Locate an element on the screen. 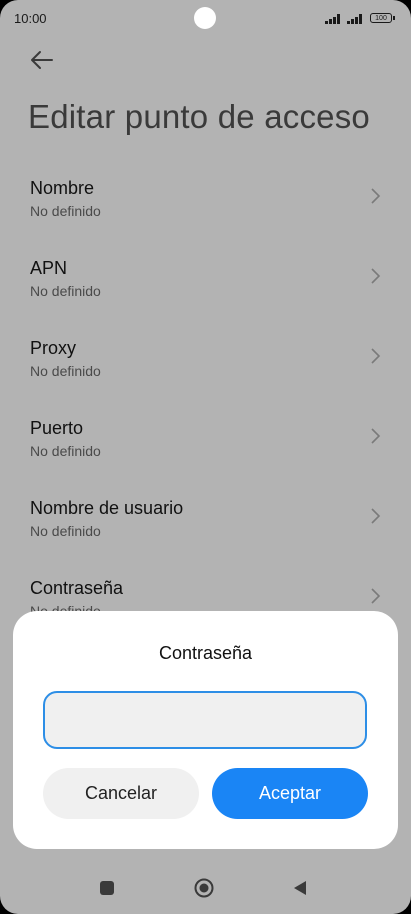  setting-label: Nombre de usuario is located at coordinates (107, 508).